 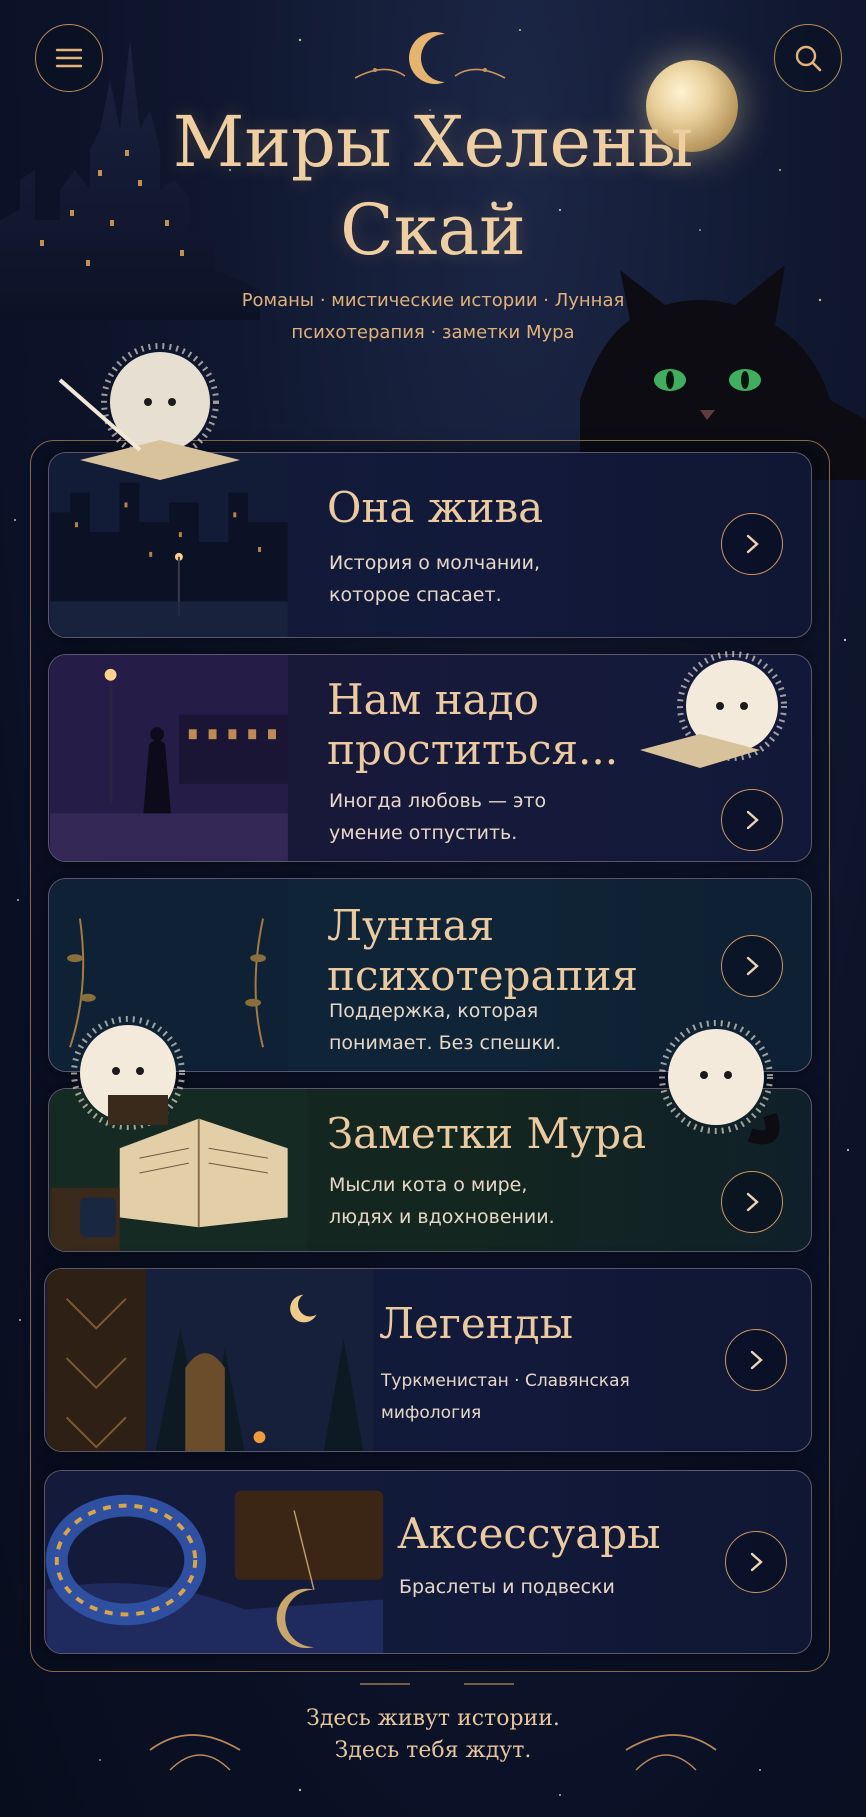 I want to click on card-text: Браслеты и подвески, so click(x=507, y=1587).